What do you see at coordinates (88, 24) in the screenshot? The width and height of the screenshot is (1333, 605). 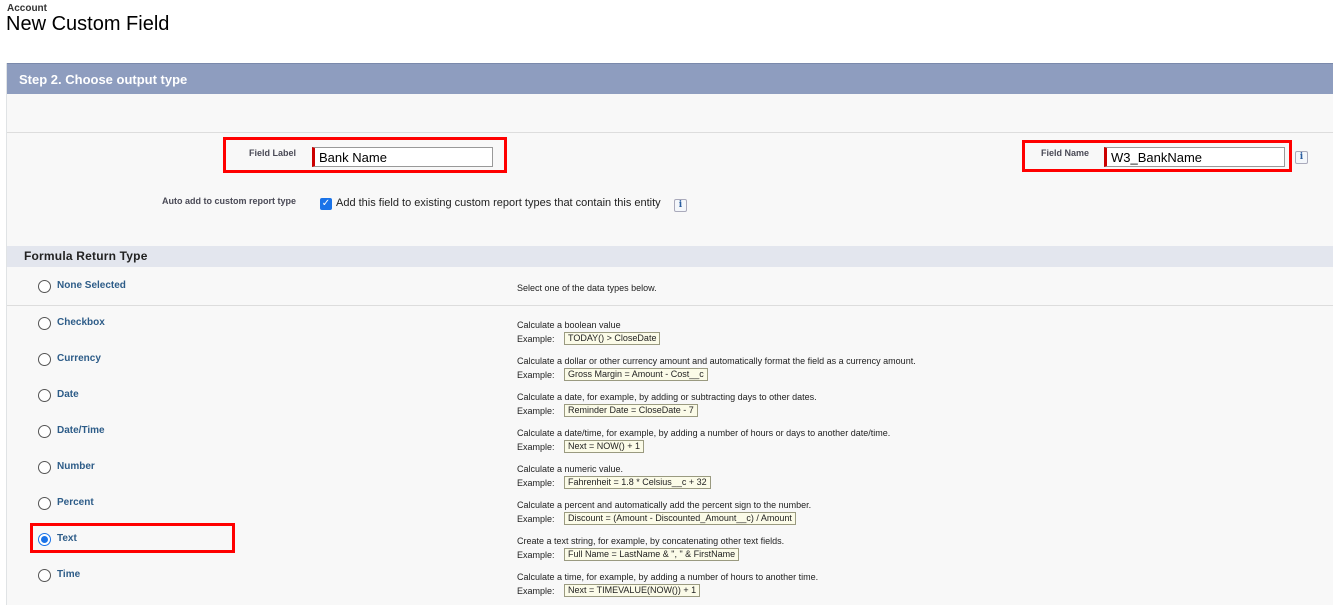 I see `page-title: New Custom Field` at bounding box center [88, 24].